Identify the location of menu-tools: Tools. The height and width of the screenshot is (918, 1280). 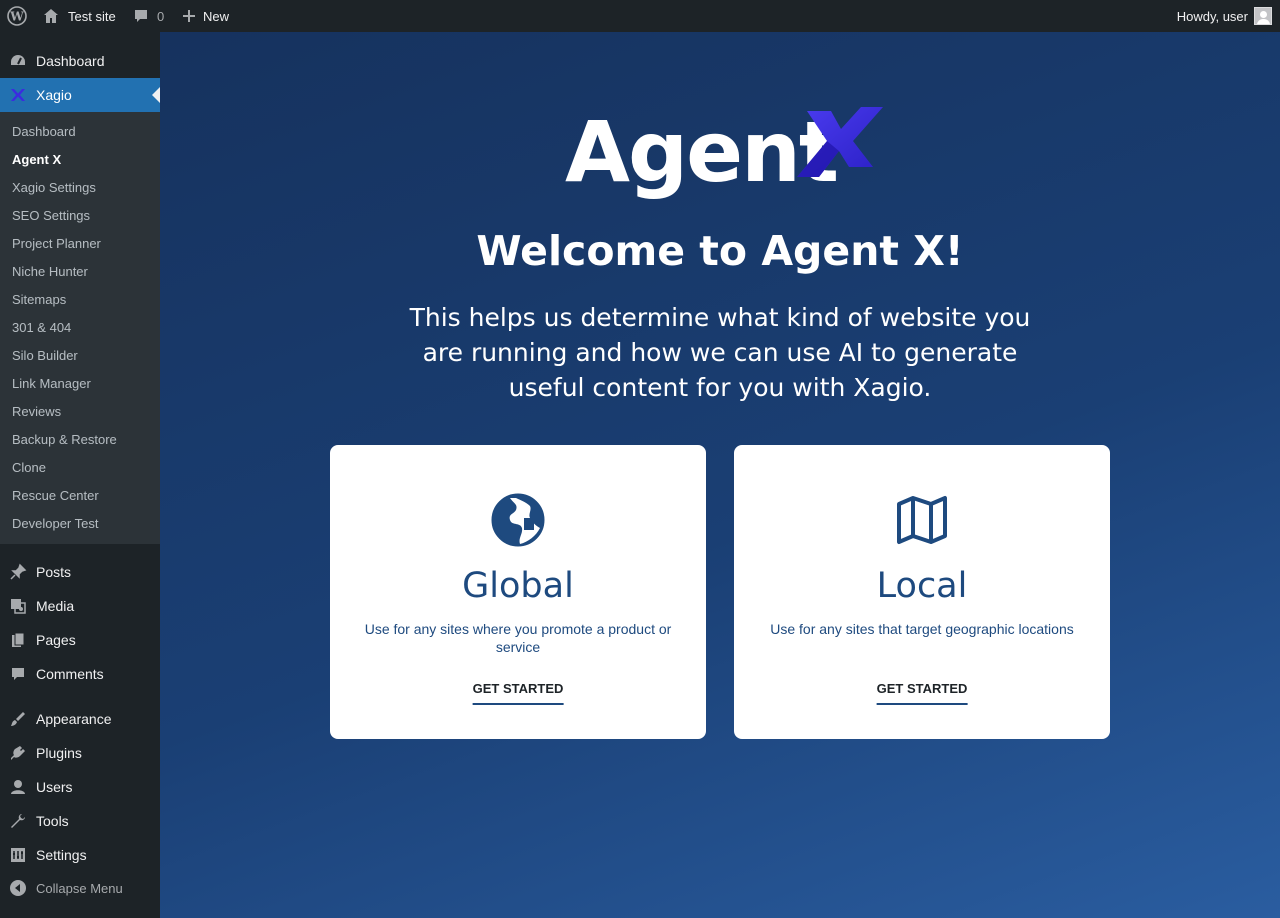
(80, 821).